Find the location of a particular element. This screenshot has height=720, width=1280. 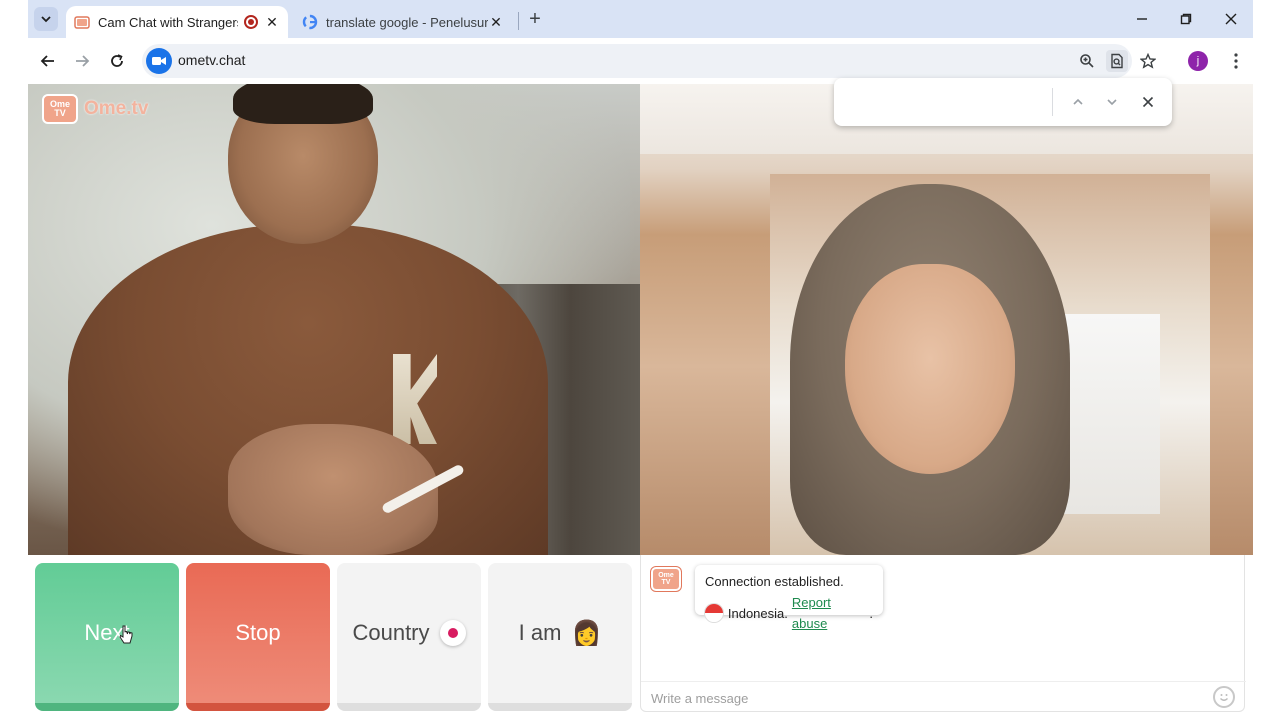

country-name: Indonesia. is located at coordinates (757, 613).